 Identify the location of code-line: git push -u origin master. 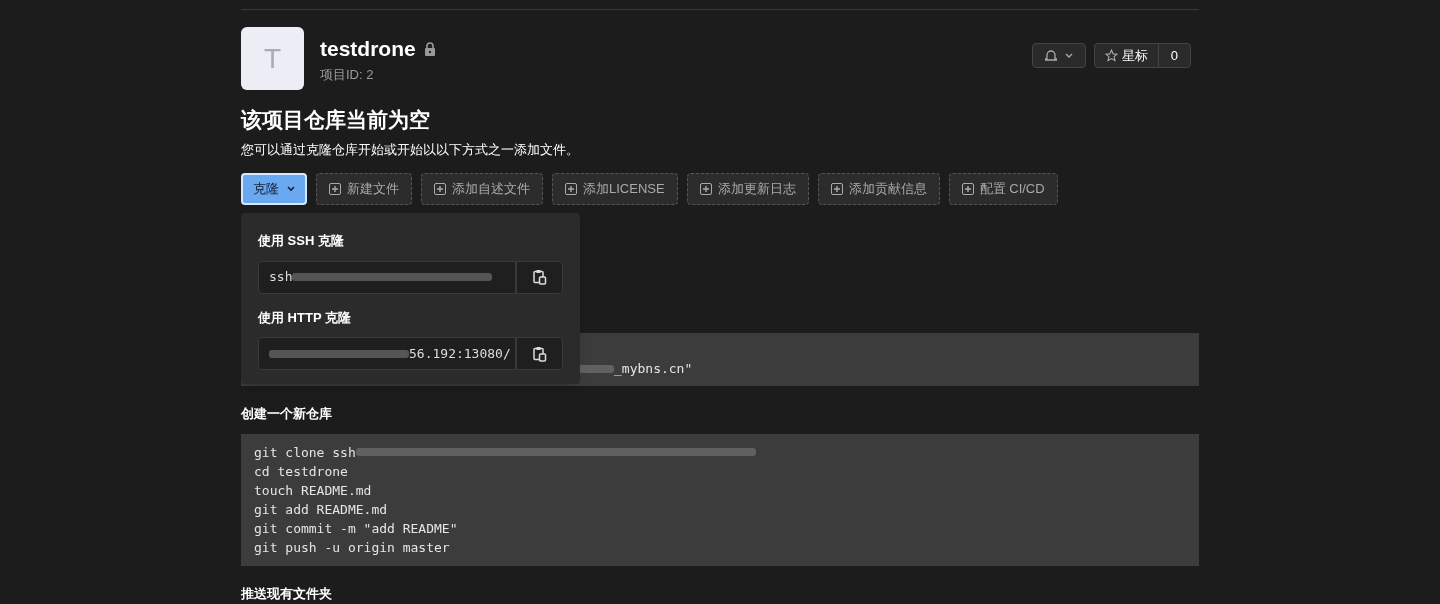
(352, 547).